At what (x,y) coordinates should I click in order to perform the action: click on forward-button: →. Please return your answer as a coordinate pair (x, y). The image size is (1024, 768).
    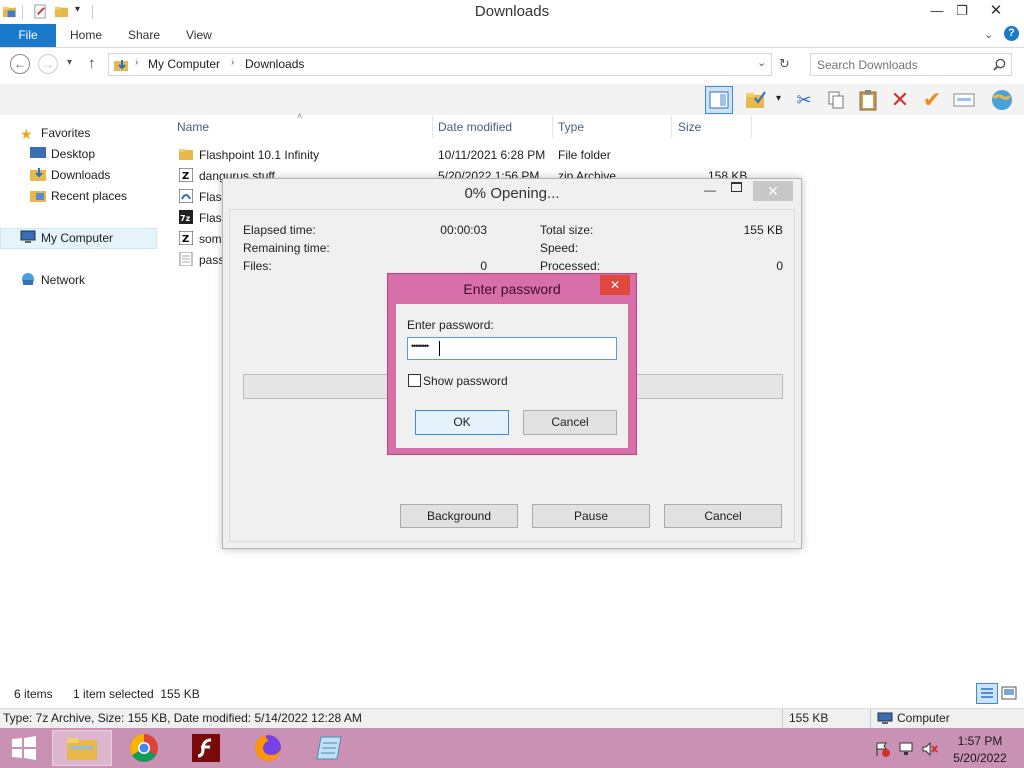
    Looking at the image, I should click on (48, 64).